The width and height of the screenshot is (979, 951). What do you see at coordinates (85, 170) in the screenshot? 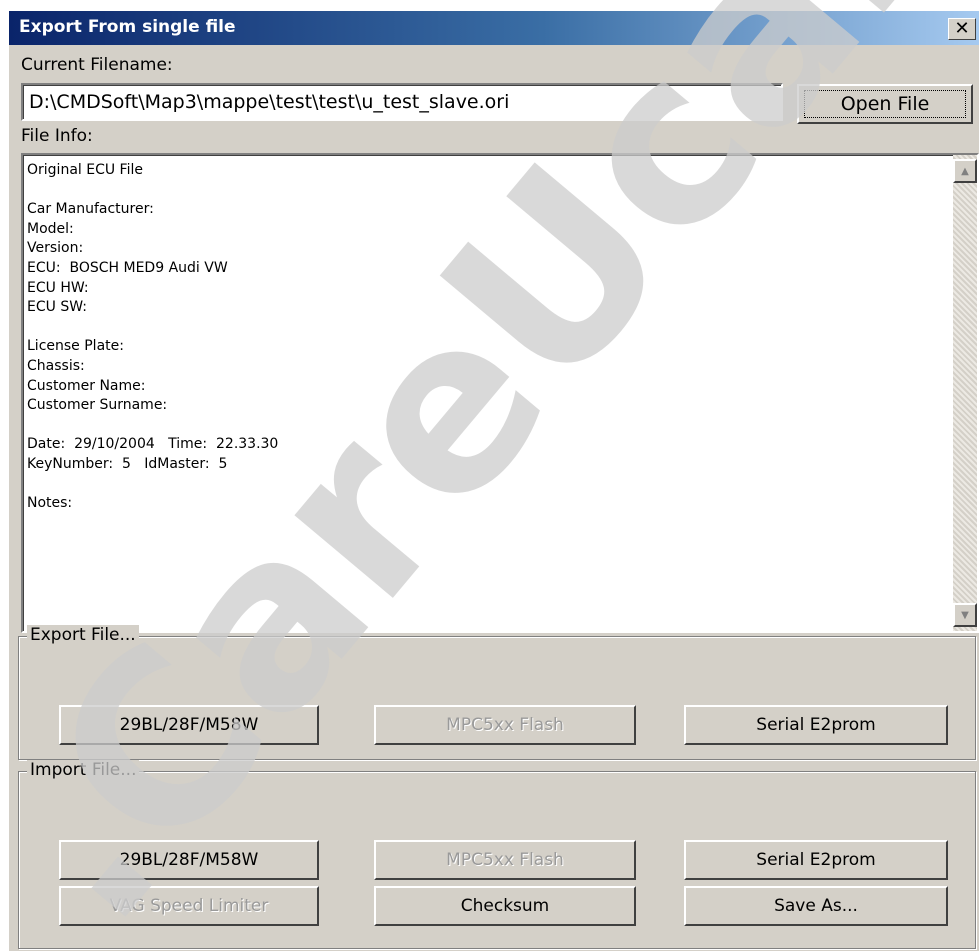
I see `file-info-line: Original ECU File` at bounding box center [85, 170].